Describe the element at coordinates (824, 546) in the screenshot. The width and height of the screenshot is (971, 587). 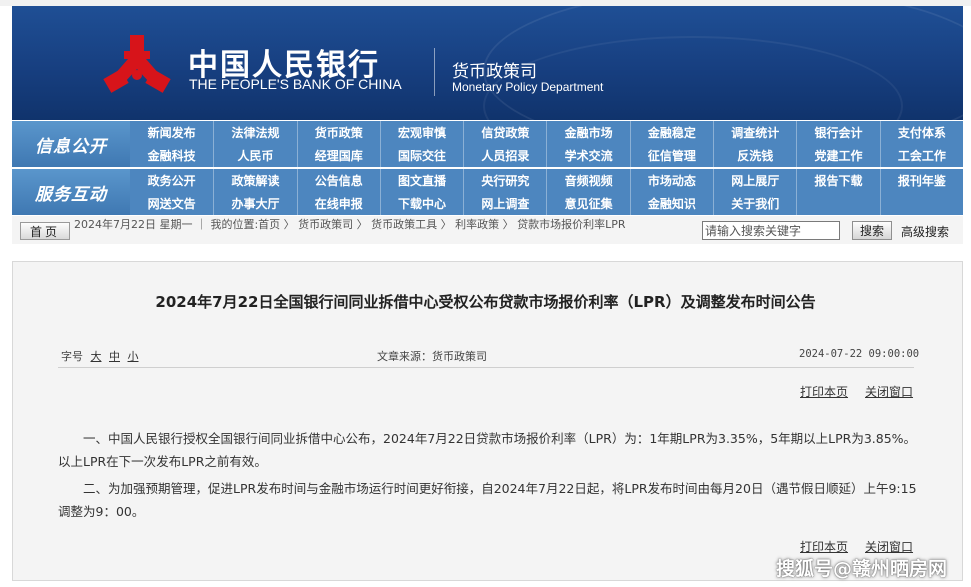
I see `print-page-link-bottom: 打印本页` at that location.